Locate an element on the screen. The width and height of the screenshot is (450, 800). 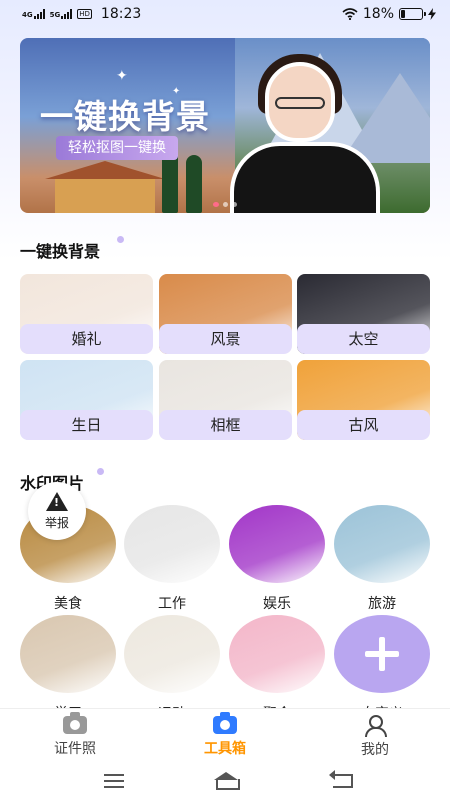
banner-subtitle: 轻松抠图一键换 is located at coordinates (117, 148).